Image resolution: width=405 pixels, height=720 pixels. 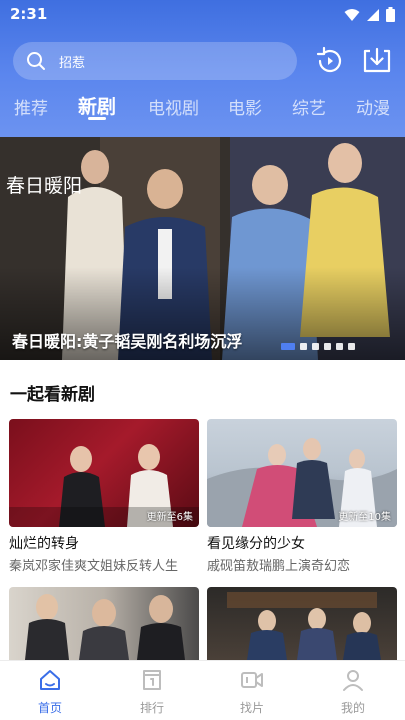 I want to click on drama-card: 更新至6集 灿烂的转身 秦岚邓家佳爽文姐妹反转人生, so click(x=104, y=499).